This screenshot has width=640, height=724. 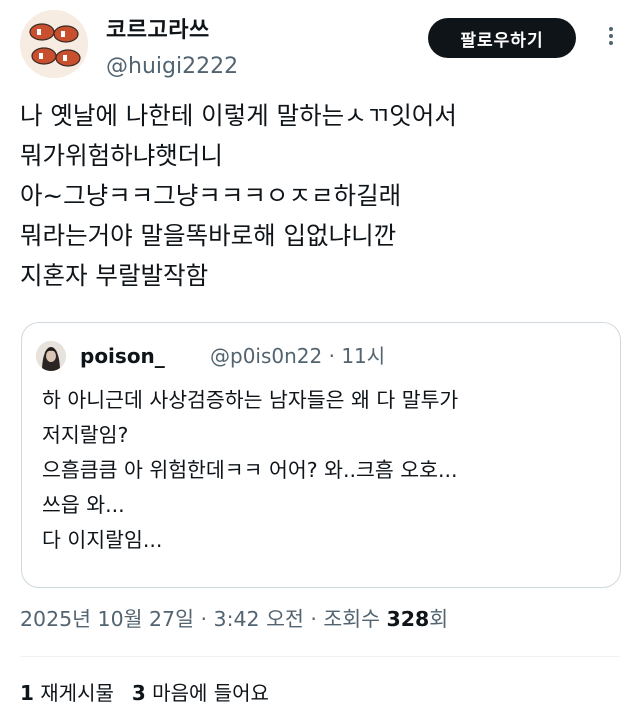 What do you see at coordinates (355, 619) in the screenshot?
I see `views-label: 조회수` at bounding box center [355, 619].